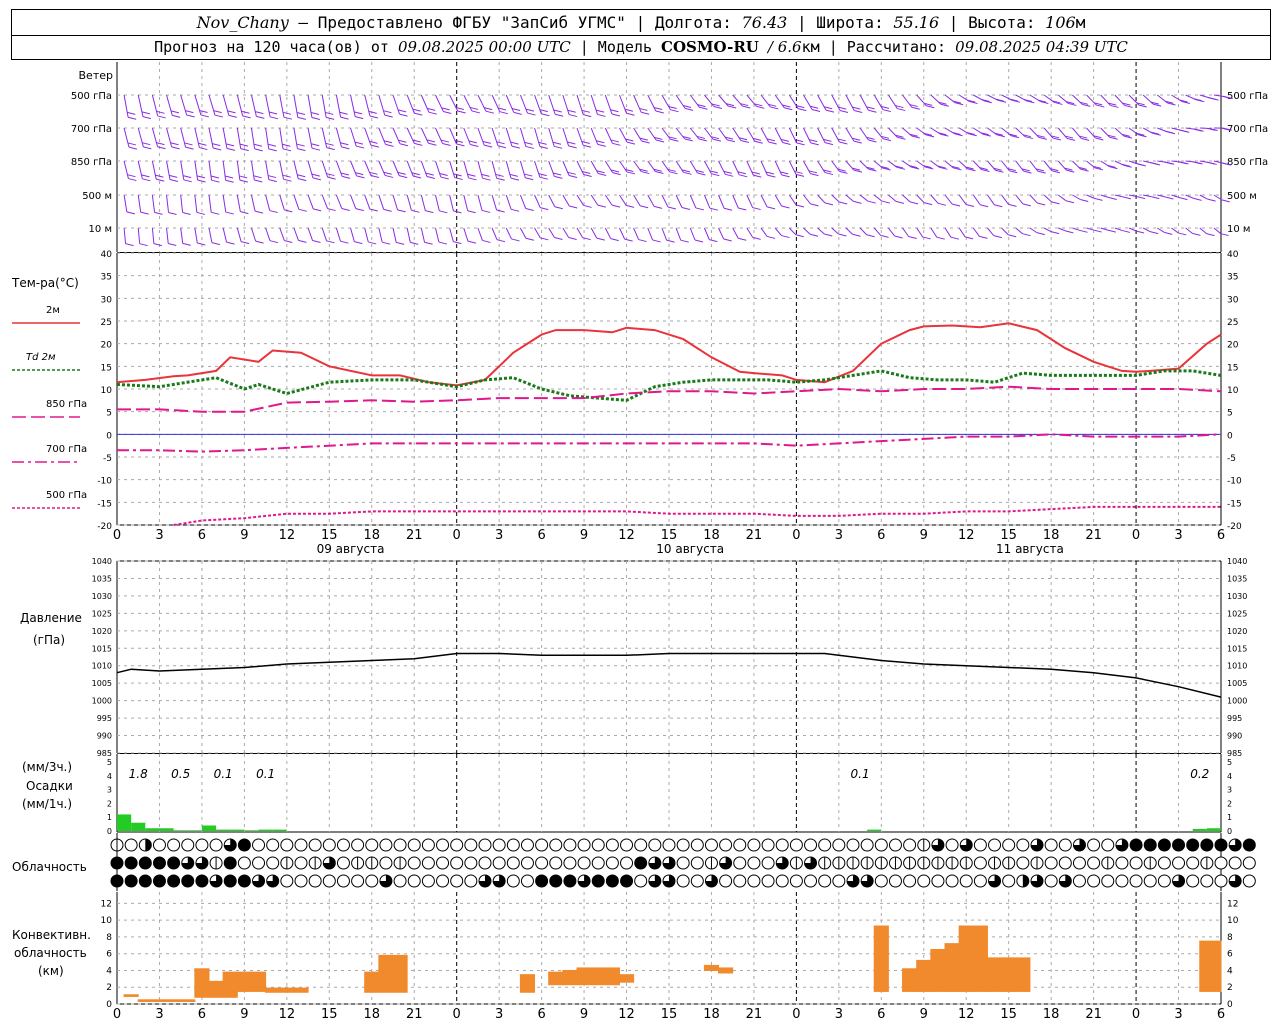 The width and height of the screenshot is (1280, 1024). Describe the element at coordinates (109, 803) in the screenshot. I see `precip-tick-left: 2` at that location.